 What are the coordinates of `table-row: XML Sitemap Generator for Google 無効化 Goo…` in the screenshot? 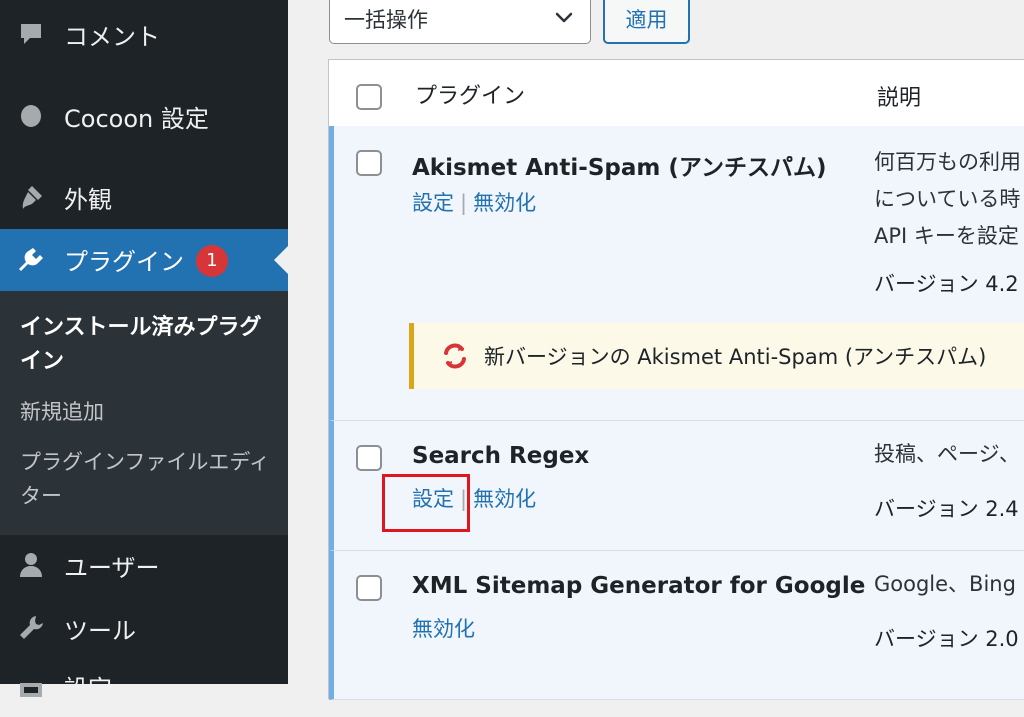 It's located at (676, 625).